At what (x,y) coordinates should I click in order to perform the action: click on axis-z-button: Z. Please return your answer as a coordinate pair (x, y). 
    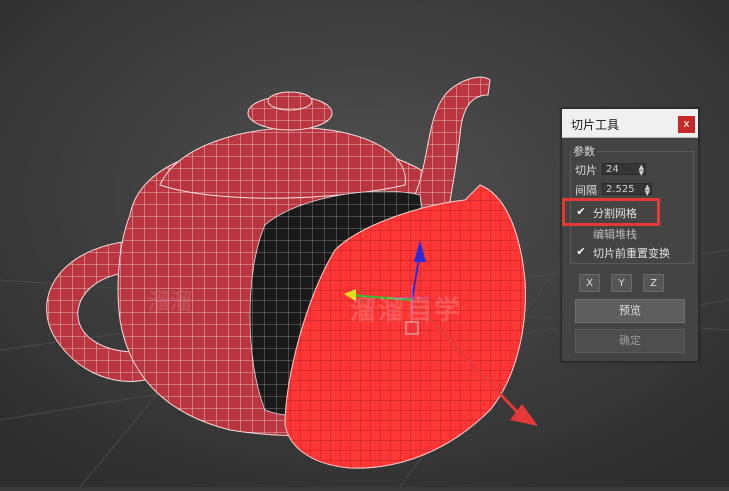
    Looking at the image, I should click on (653, 283).